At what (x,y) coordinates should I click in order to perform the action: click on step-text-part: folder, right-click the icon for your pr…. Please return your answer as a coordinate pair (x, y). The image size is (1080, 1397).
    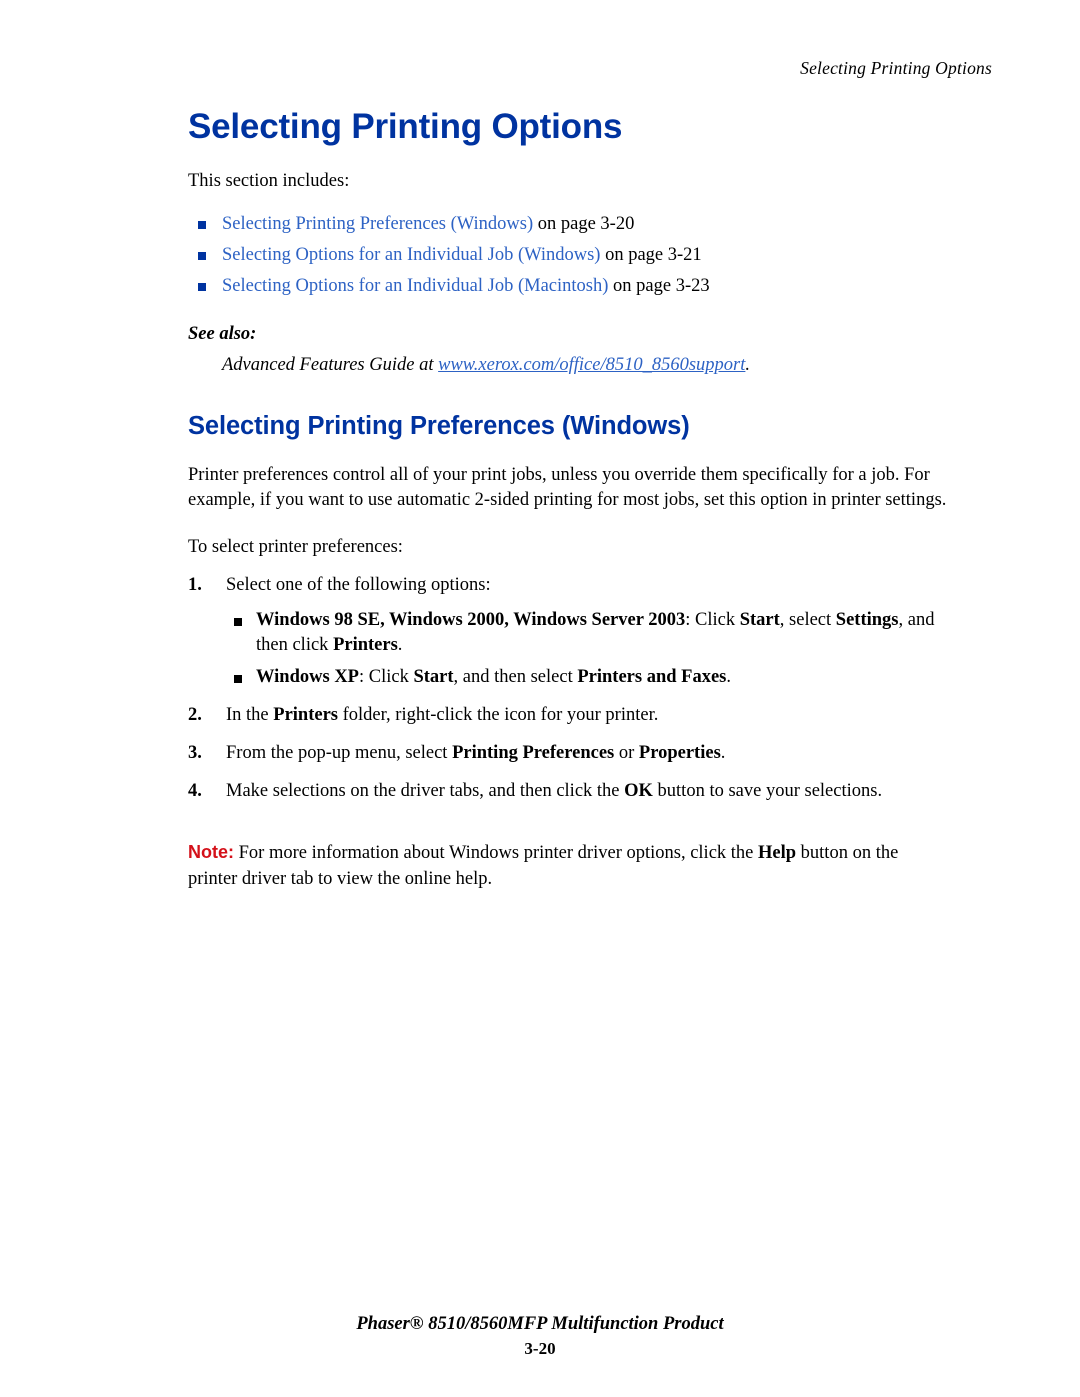
    Looking at the image, I should click on (498, 715).